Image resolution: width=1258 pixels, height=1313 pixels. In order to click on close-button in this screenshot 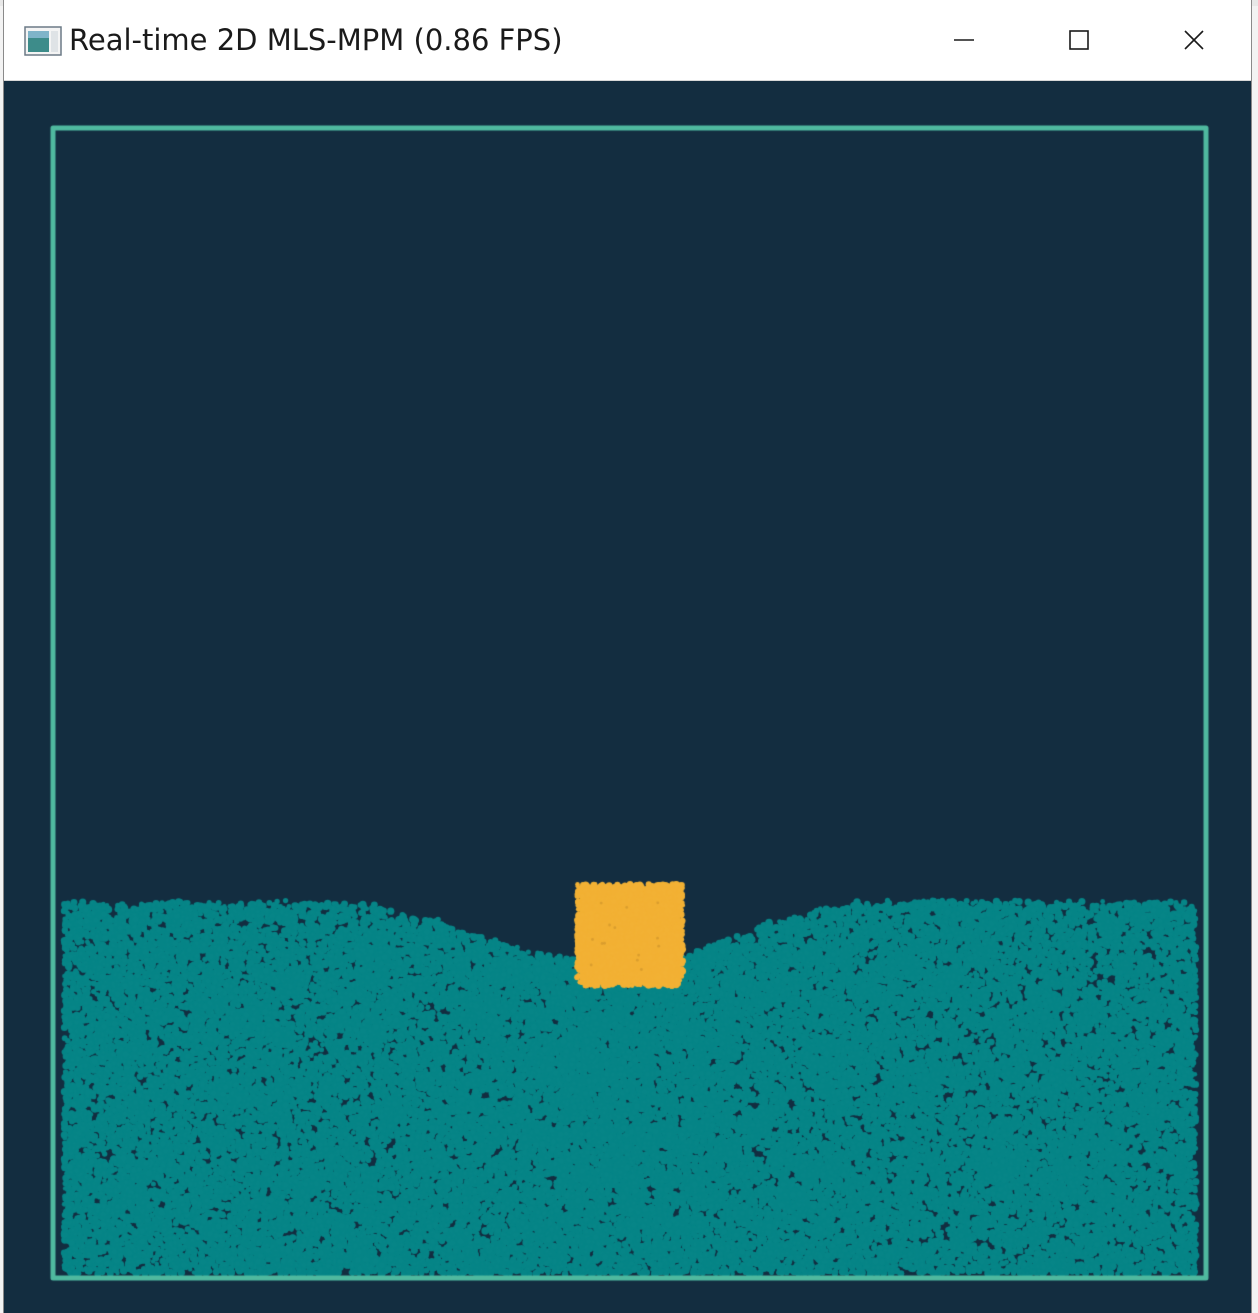, I will do `click(1193, 40)`.